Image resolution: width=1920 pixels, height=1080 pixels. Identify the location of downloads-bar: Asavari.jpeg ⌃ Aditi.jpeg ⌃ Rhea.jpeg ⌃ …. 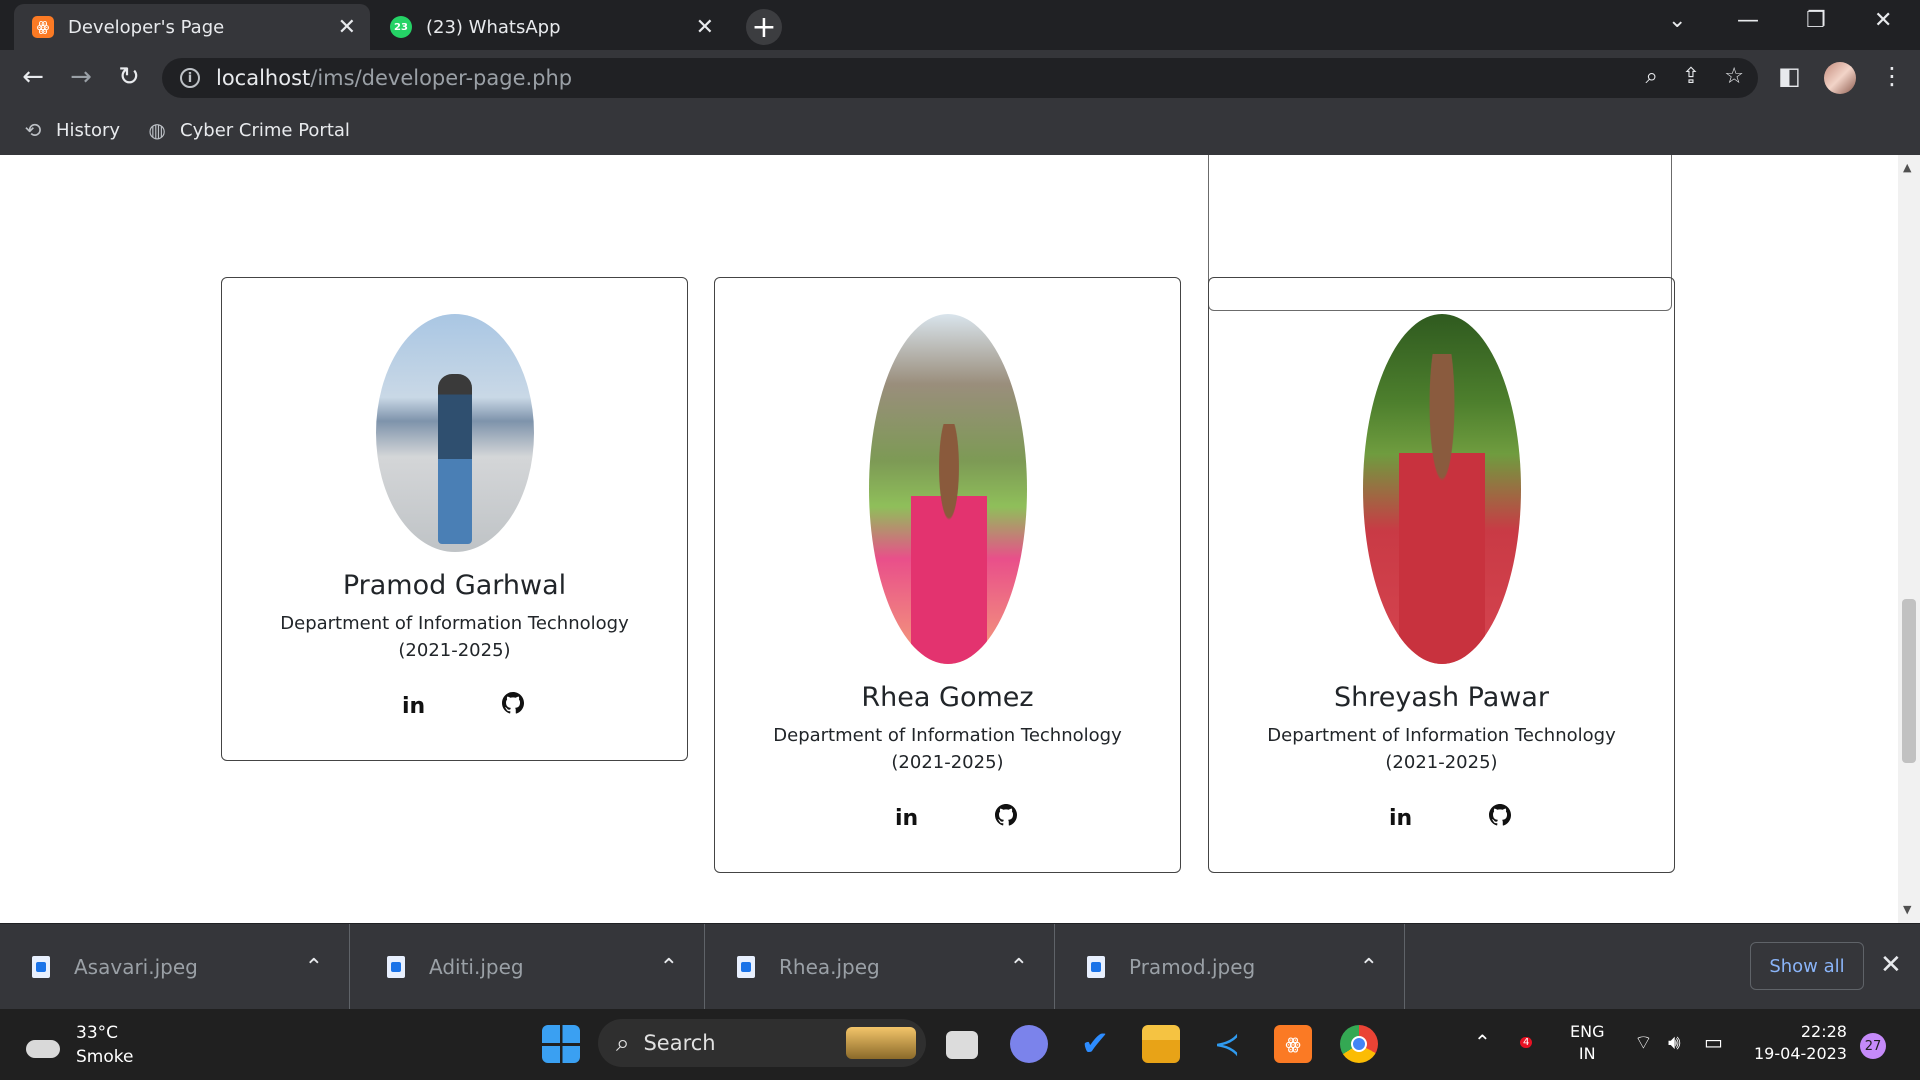
(960, 966).